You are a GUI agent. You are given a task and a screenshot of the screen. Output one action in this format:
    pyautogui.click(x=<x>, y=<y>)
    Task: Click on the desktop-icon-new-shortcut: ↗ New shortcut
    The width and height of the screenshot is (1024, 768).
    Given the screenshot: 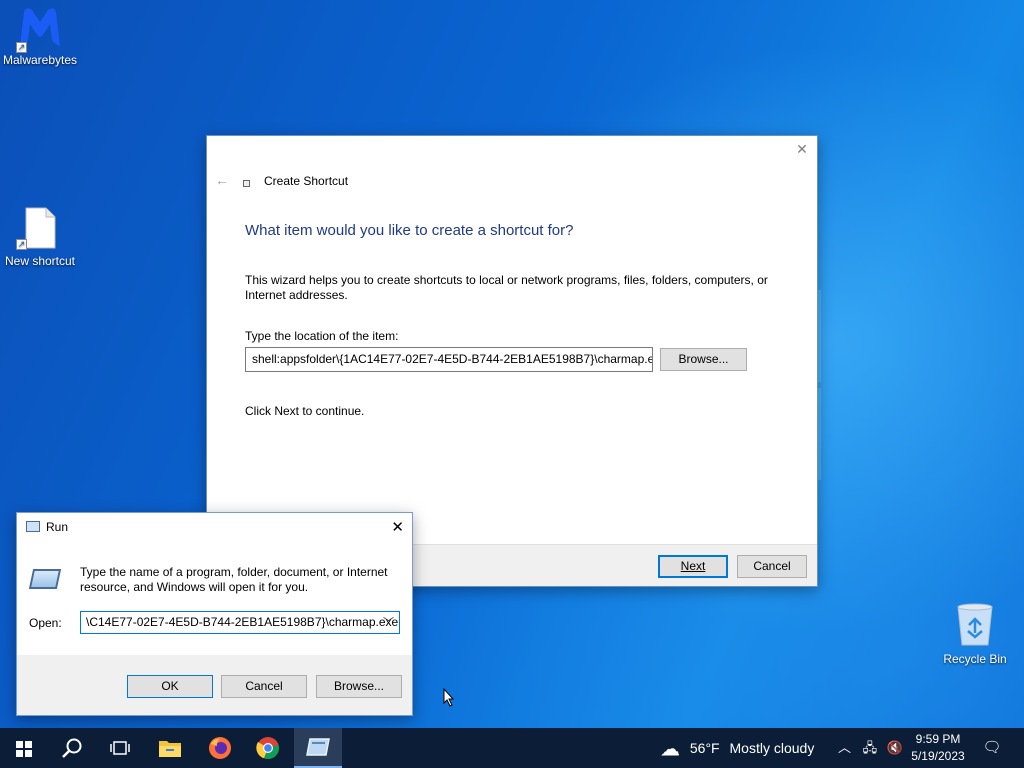 What is the action you would take?
    pyautogui.click(x=40, y=237)
    